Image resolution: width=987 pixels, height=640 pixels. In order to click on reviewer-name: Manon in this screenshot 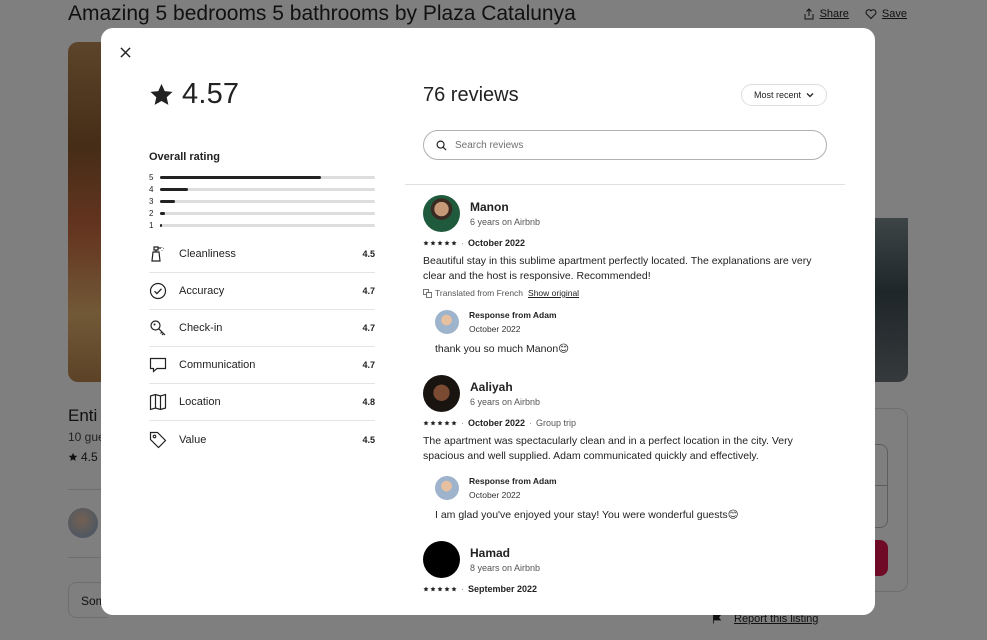, I will do `click(489, 207)`.